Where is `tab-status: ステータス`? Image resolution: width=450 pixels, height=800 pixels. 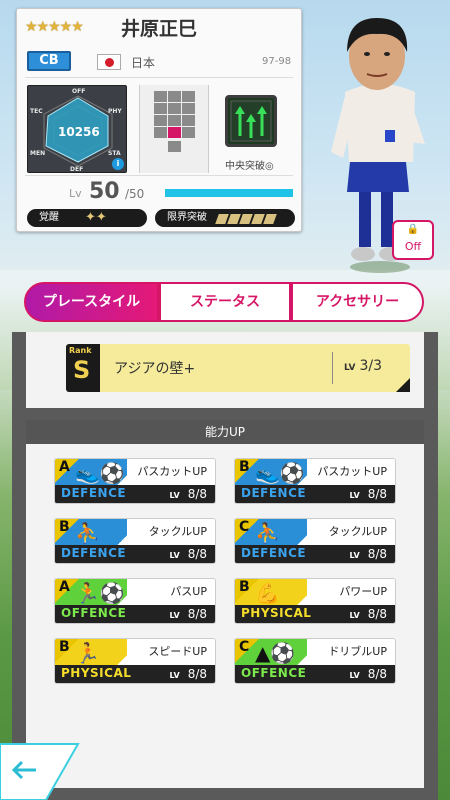 tab-status: ステータス is located at coordinates (225, 302).